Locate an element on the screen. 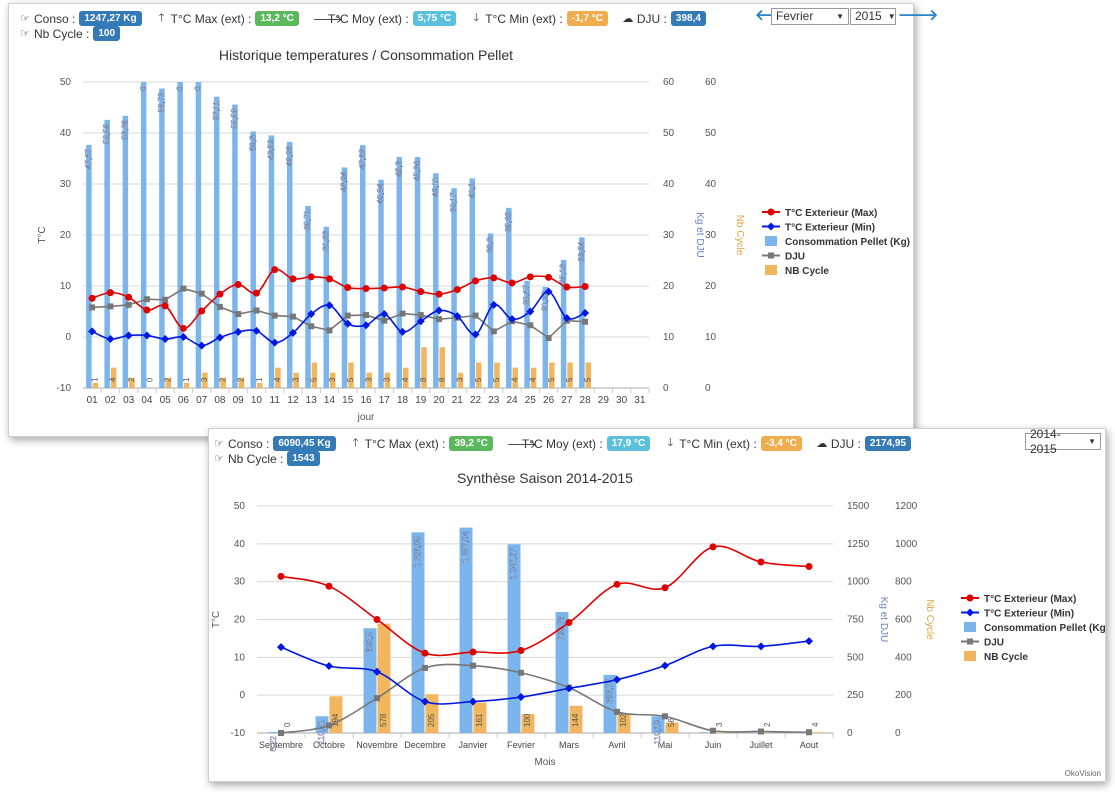 Image resolution: width=1115 pixels, height=792 pixels. cycle-stat: ☞ Nb Cycle : 100 is located at coordinates (70, 33).